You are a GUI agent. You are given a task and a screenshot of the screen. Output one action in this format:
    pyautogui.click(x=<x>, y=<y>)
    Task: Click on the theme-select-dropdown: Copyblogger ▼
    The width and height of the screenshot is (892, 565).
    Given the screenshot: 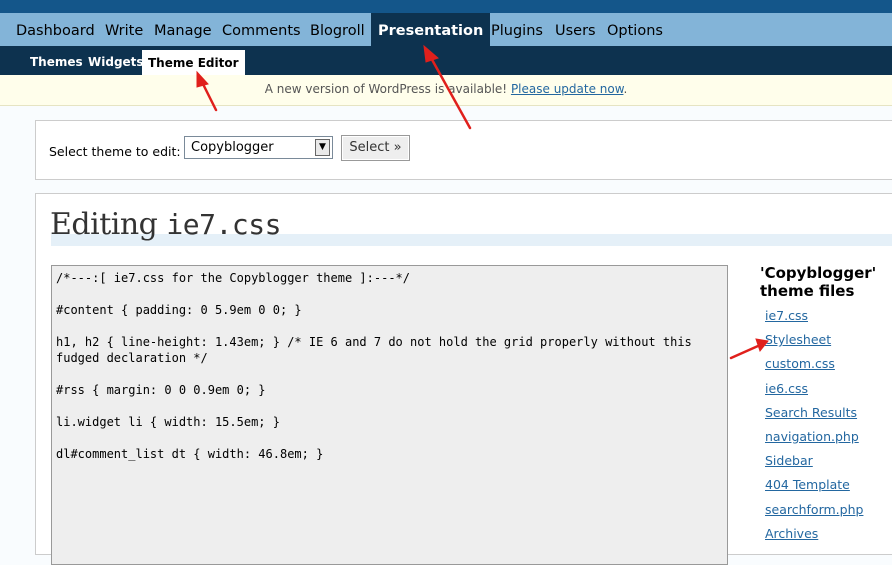 What is the action you would take?
    pyautogui.click(x=258, y=147)
    